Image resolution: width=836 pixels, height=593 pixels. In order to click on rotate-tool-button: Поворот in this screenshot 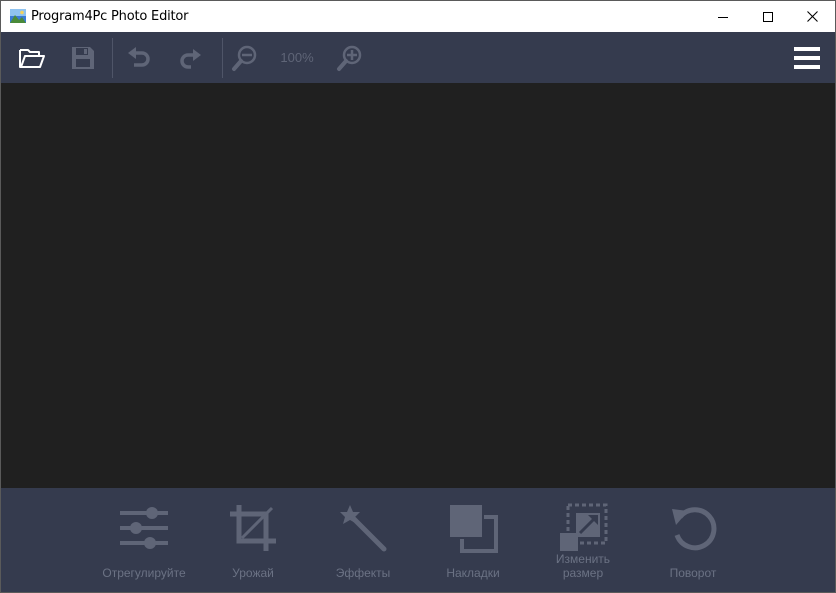, I will do `click(693, 544)`.